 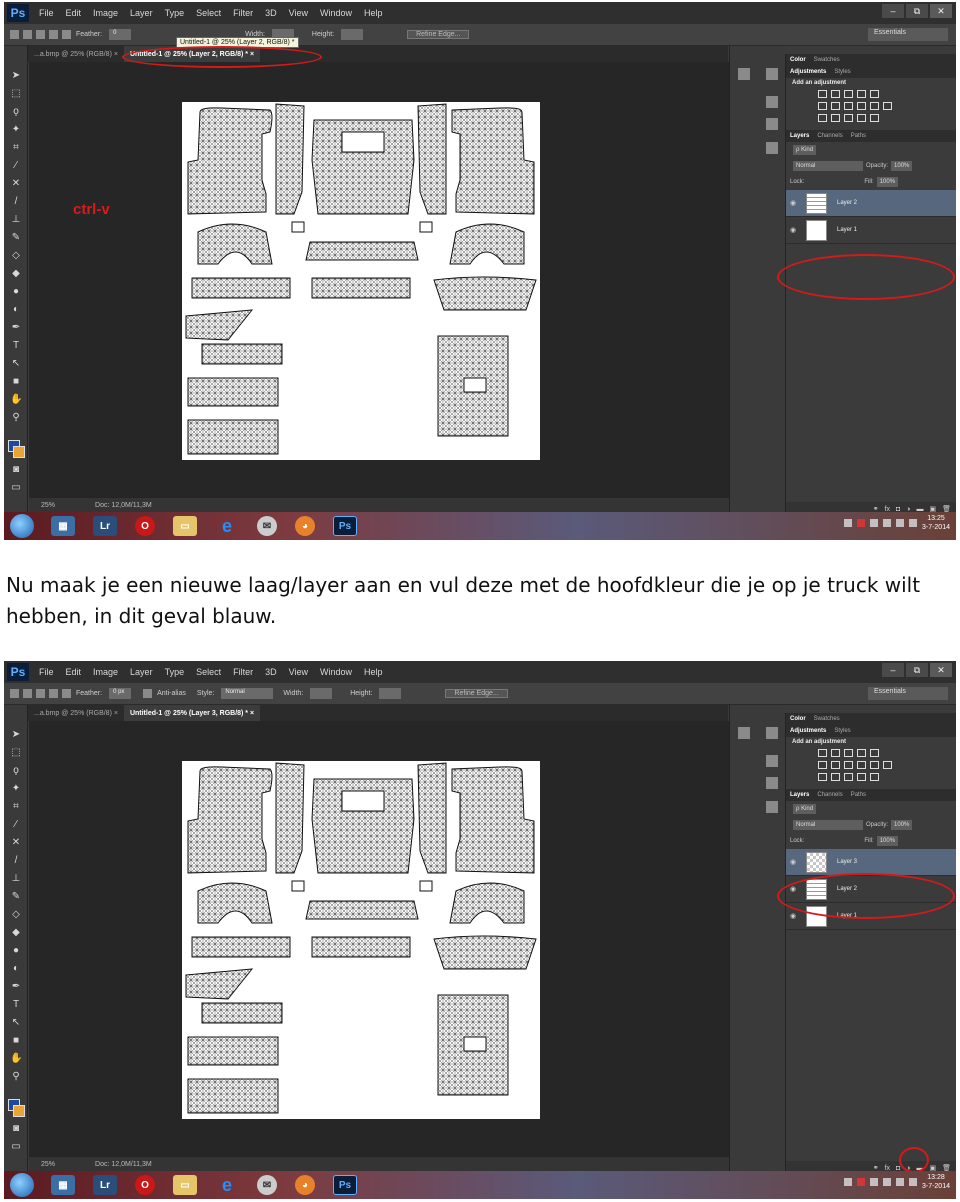 What do you see at coordinates (861, 777) in the screenshot?
I see `gradient-map-icon` at bounding box center [861, 777].